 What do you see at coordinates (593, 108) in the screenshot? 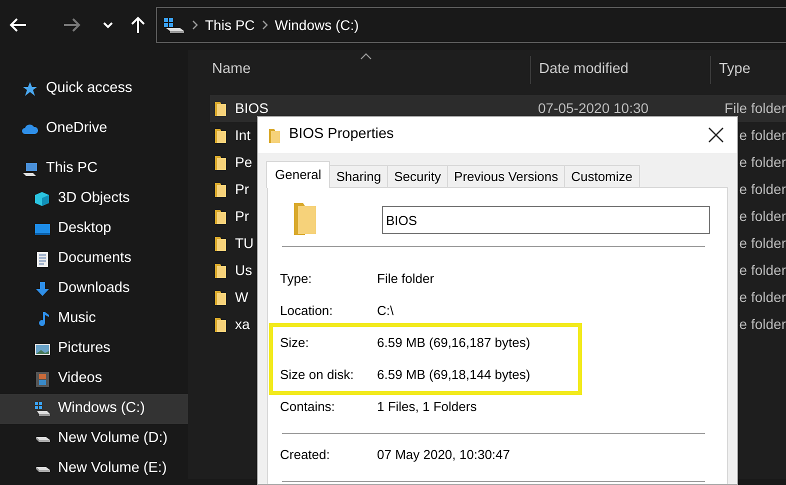
I see `date-modified: 07-05-2020 10:30` at bounding box center [593, 108].